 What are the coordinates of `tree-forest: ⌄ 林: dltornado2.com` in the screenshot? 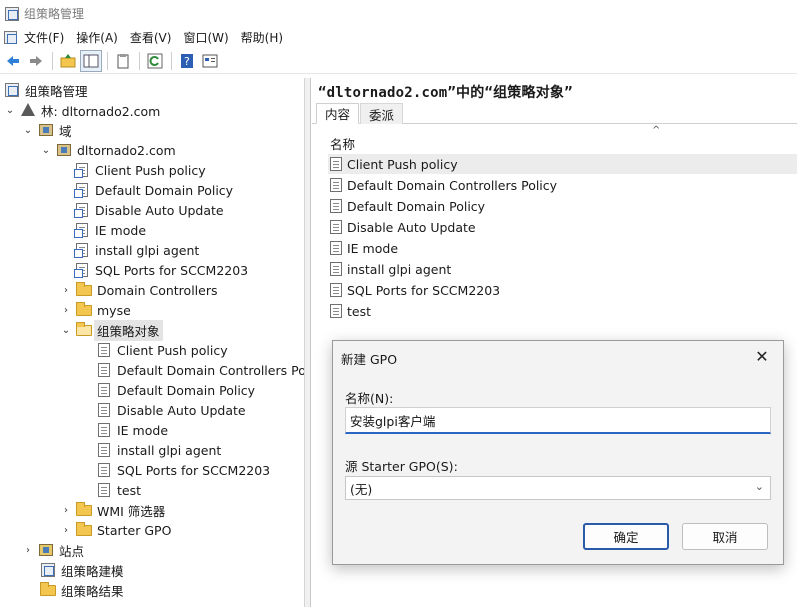 It's located at (82, 110).